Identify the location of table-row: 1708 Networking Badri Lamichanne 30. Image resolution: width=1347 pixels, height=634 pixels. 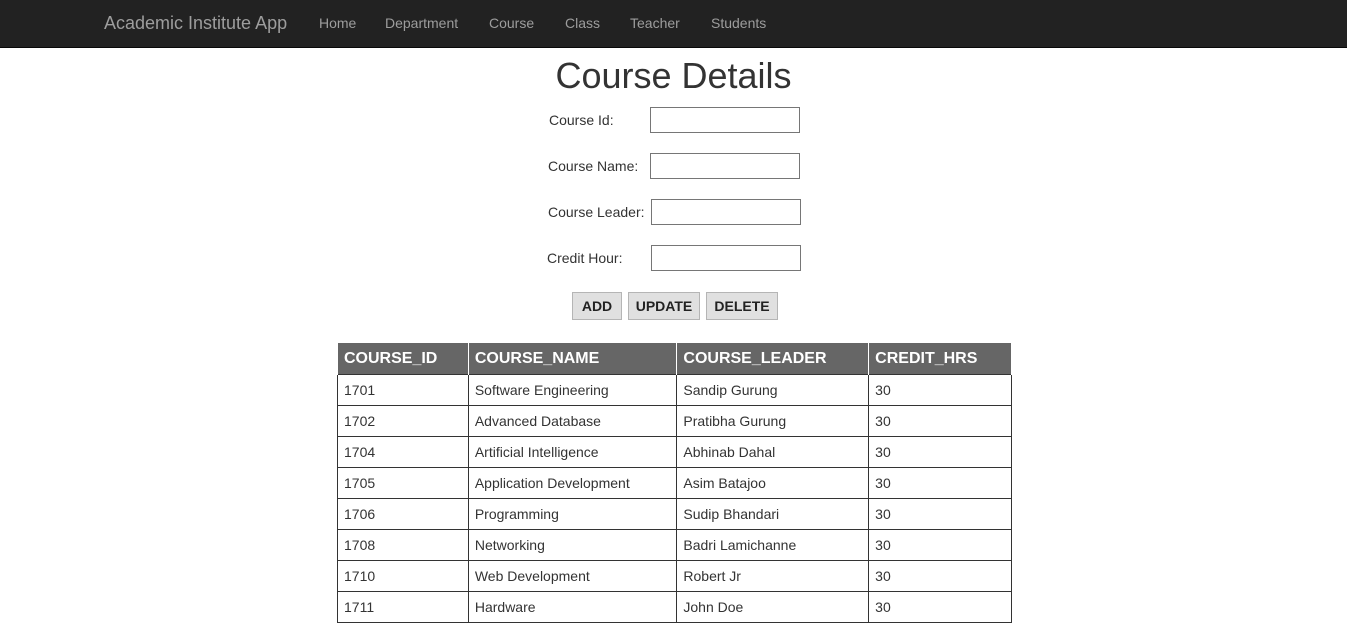
(674, 545).